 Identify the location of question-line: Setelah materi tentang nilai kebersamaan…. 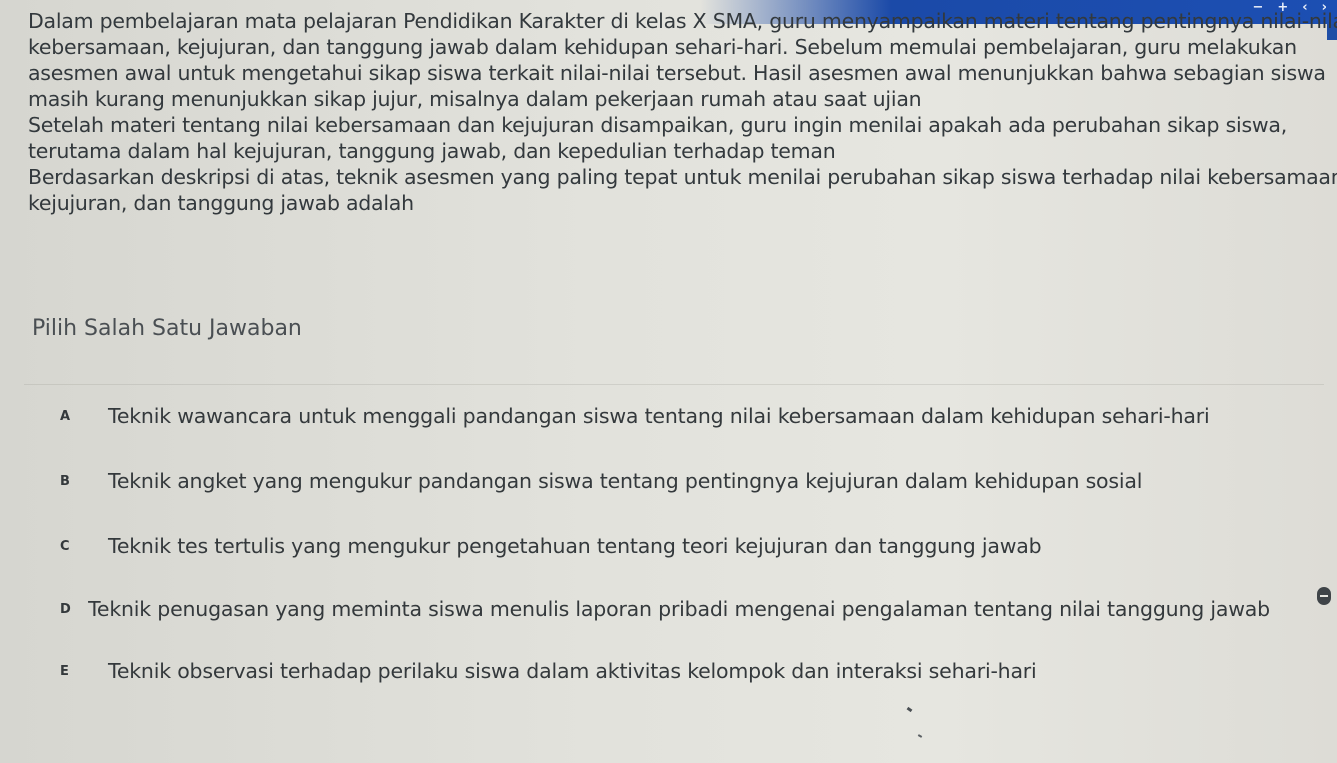
(657, 125).